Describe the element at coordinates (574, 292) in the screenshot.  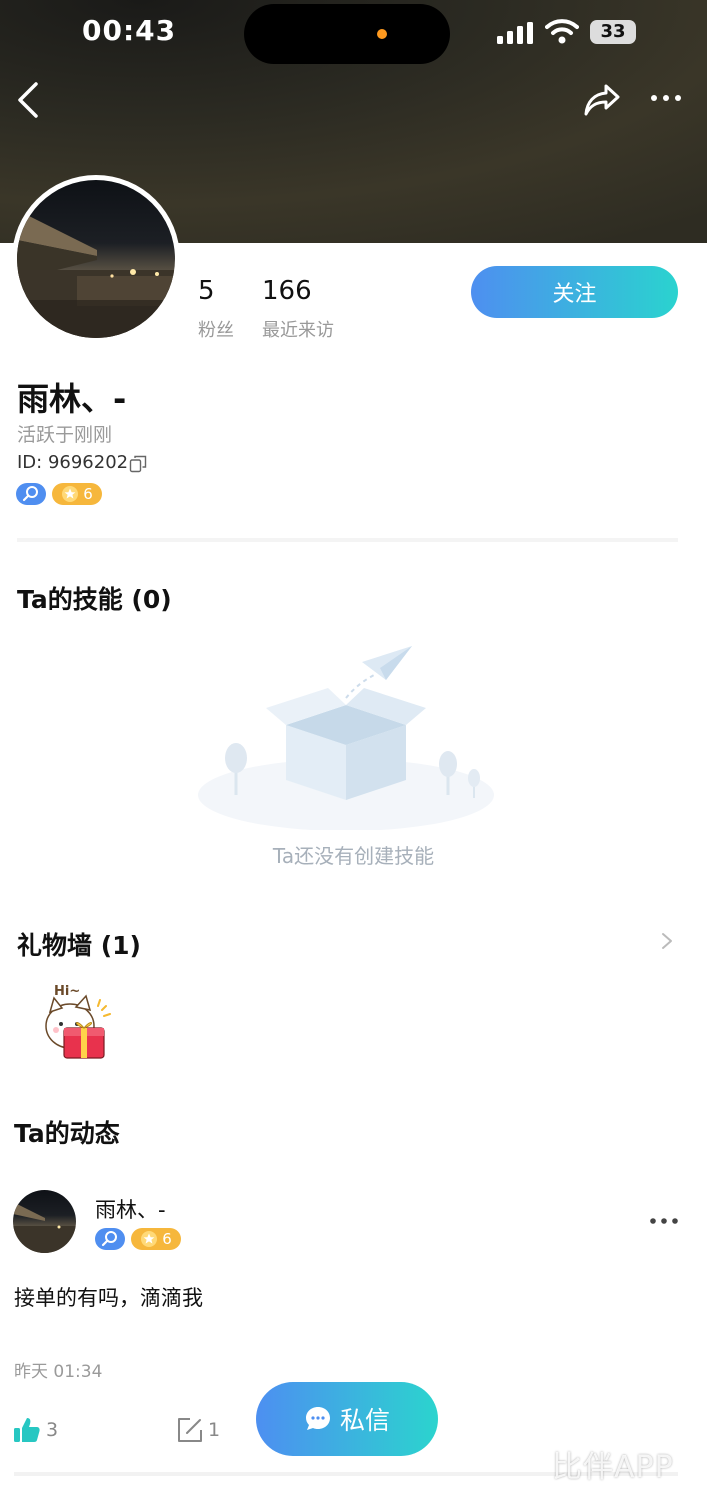
I see `follow-button: 关注` at that location.